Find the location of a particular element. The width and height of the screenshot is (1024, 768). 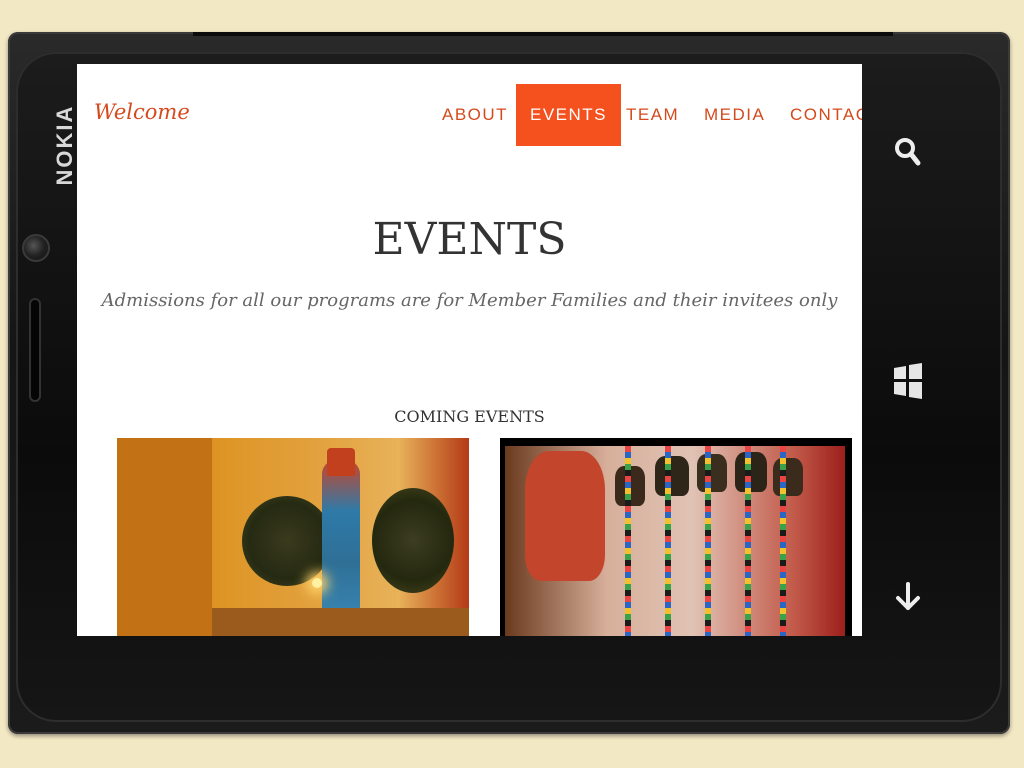

search-icon is located at coordinates (908, 152).